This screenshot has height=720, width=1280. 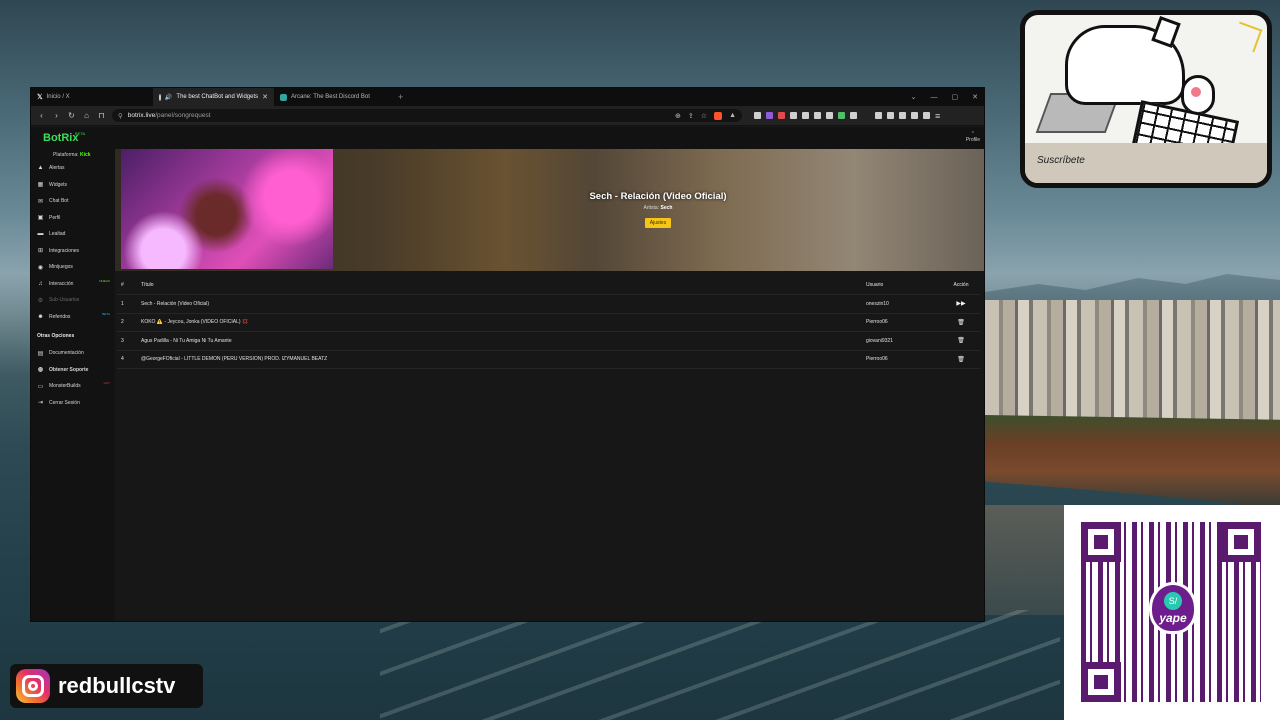 What do you see at coordinates (937, 116) in the screenshot?
I see `menu-icon: ≡` at bounding box center [937, 116].